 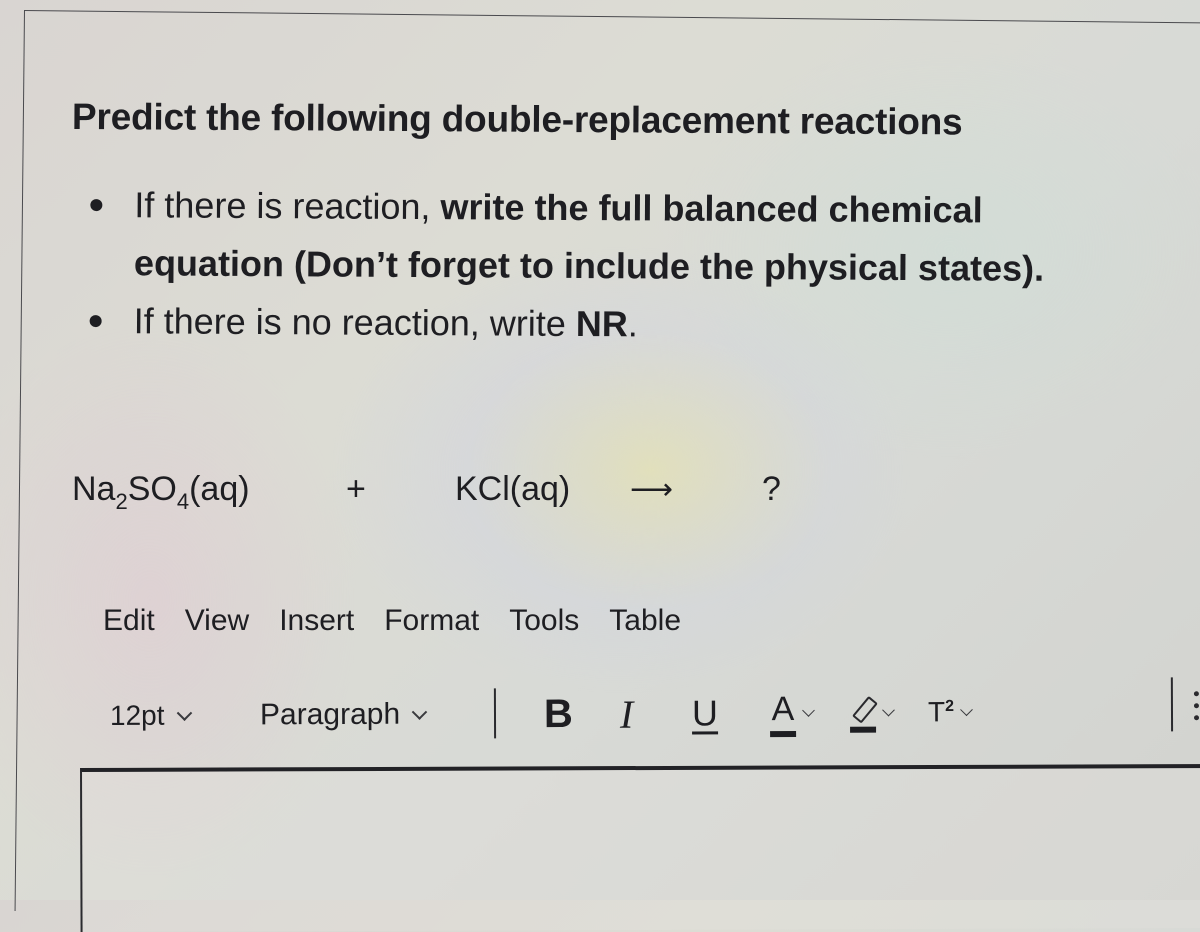 What do you see at coordinates (356, 489) in the screenshot?
I see `plus-sign: +` at bounding box center [356, 489].